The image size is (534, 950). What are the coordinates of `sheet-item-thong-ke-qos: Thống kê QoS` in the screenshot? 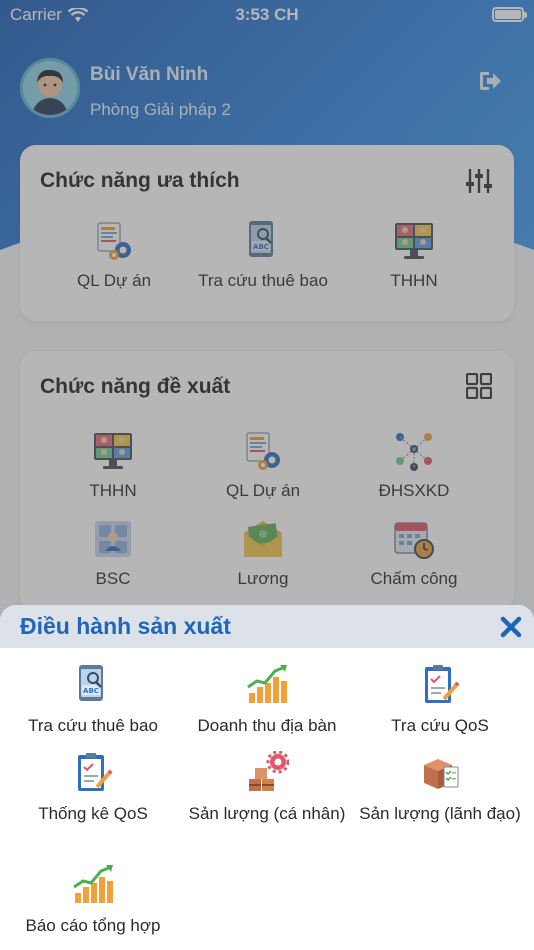 It's located at (93, 788).